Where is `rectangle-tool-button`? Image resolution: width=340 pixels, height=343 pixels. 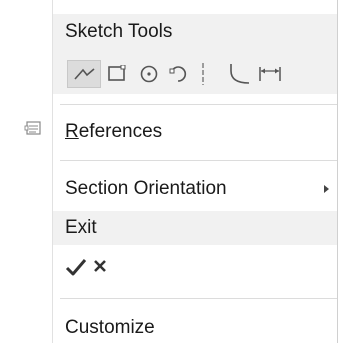
rectangle-tool-button is located at coordinates (117, 74).